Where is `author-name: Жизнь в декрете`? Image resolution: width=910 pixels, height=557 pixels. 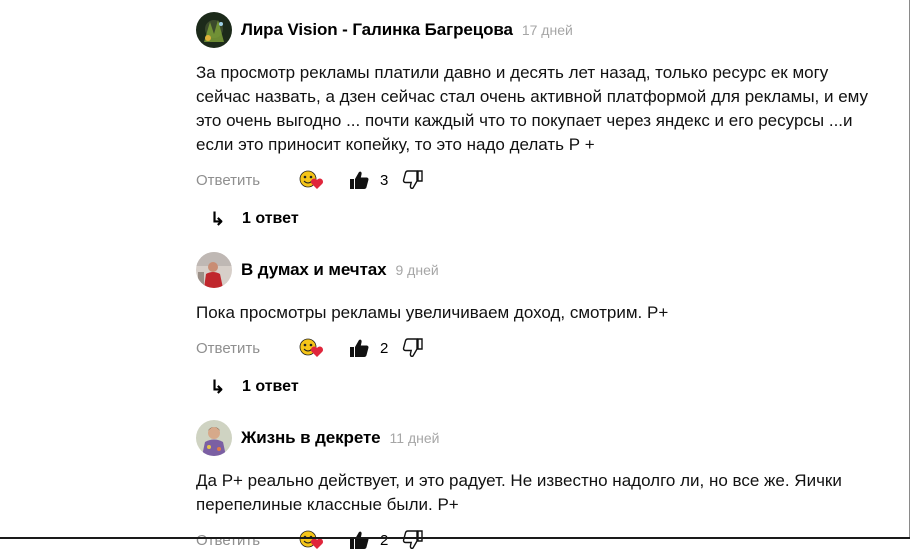
author-name: Жизнь в декрете is located at coordinates (311, 438).